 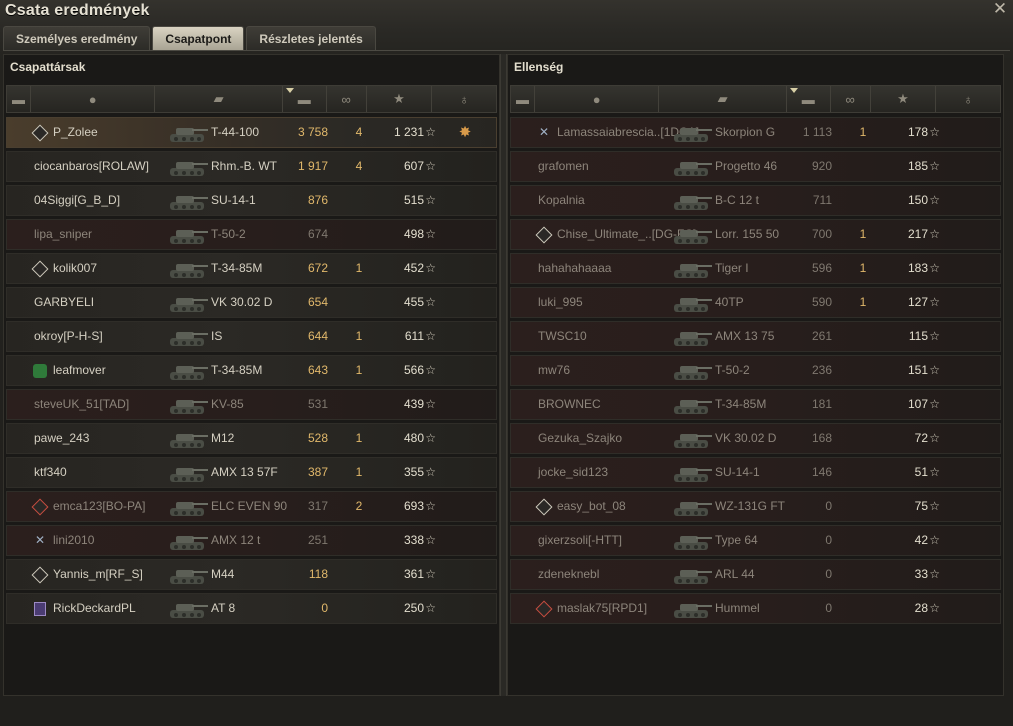 What do you see at coordinates (821, 302) in the screenshot?
I see `damage-value: 590` at bounding box center [821, 302].